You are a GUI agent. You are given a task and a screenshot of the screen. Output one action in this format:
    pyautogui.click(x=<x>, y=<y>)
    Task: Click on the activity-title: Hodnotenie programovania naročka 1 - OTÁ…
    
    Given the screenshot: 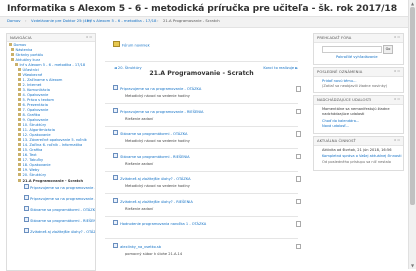 What is the action you would take?
    pyautogui.click(x=163, y=223)
    